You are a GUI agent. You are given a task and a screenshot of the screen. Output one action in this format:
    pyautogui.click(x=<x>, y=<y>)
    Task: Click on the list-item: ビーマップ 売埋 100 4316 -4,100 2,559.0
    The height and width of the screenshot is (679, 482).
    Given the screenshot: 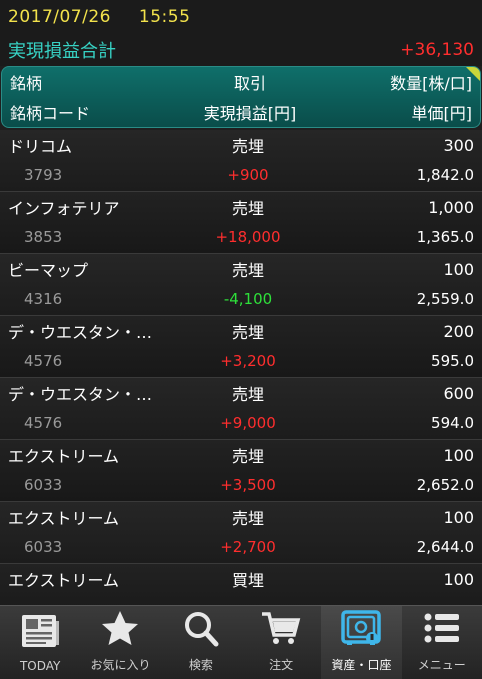 What is the action you would take?
    pyautogui.click(x=241, y=285)
    